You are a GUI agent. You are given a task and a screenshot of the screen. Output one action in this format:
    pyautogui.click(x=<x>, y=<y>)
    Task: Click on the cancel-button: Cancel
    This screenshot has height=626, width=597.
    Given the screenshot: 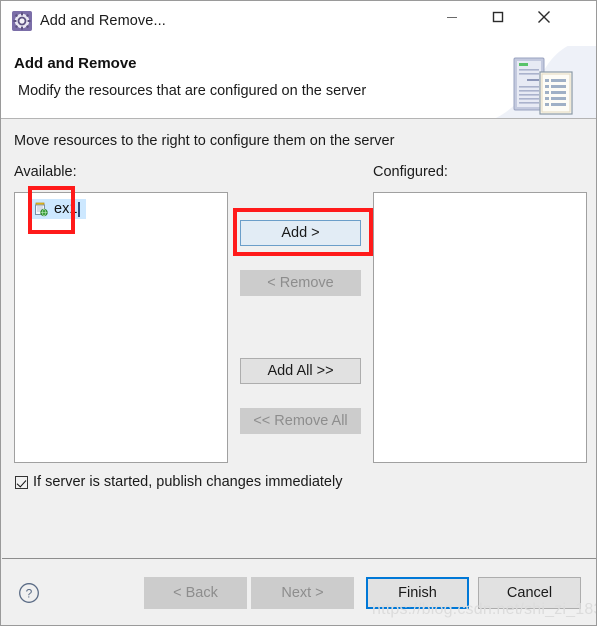 What is the action you would take?
    pyautogui.click(x=529, y=593)
    